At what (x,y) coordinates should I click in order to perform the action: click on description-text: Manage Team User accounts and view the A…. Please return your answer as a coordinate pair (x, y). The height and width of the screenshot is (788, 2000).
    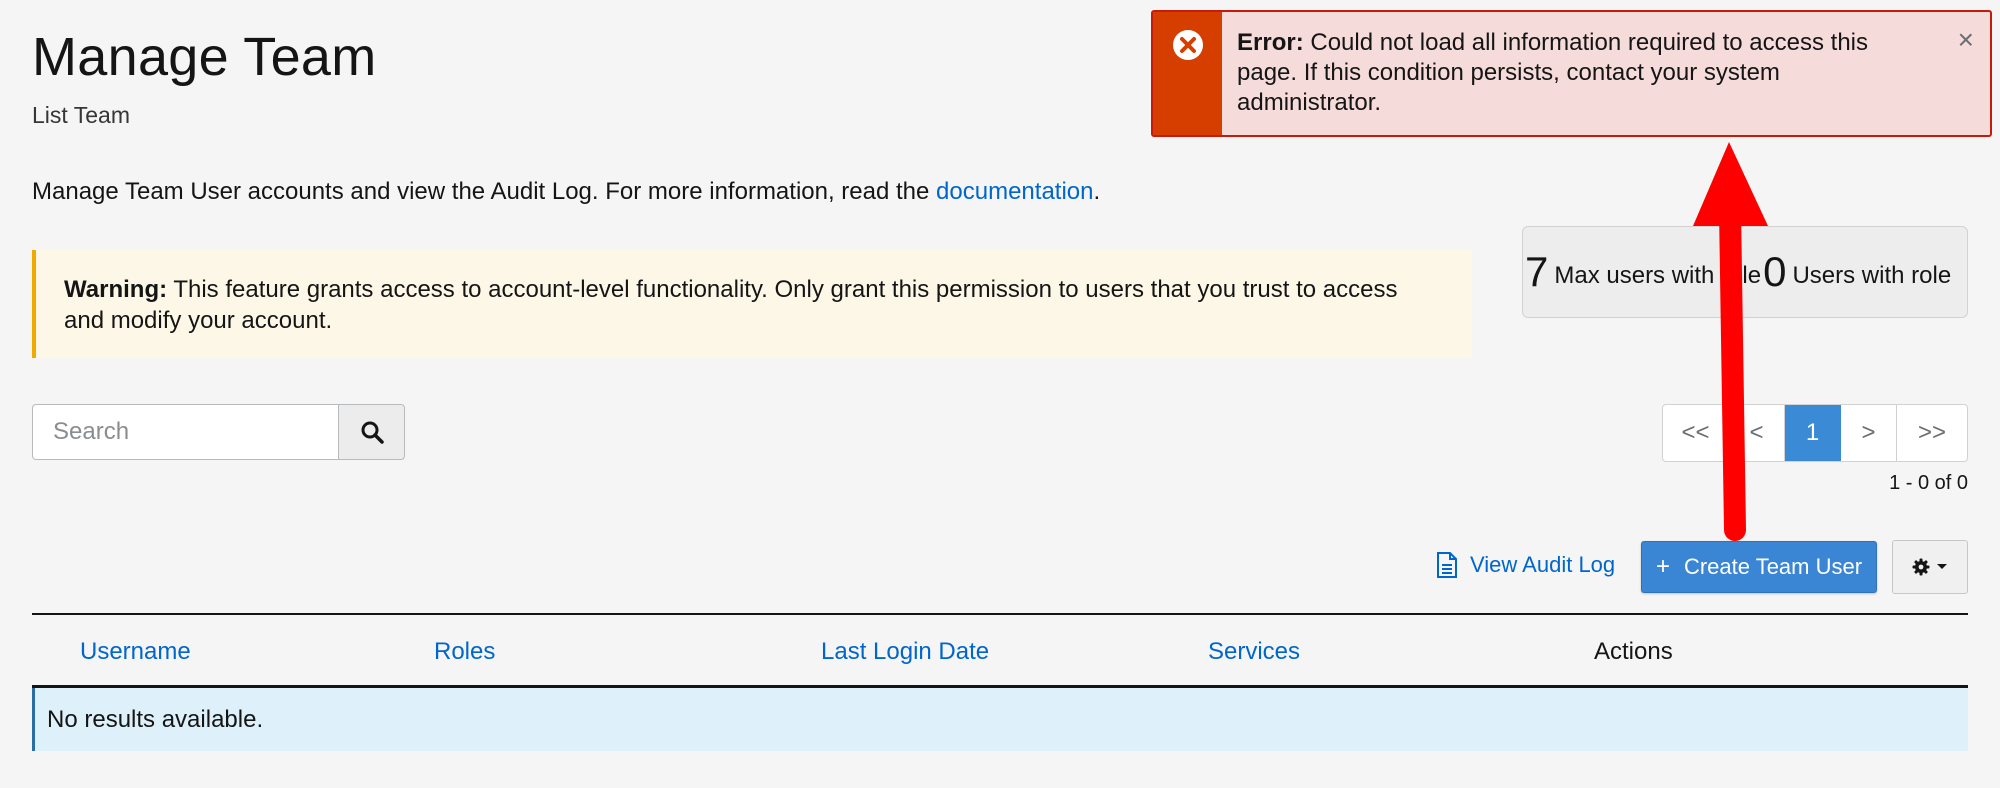
    Looking at the image, I should click on (484, 191).